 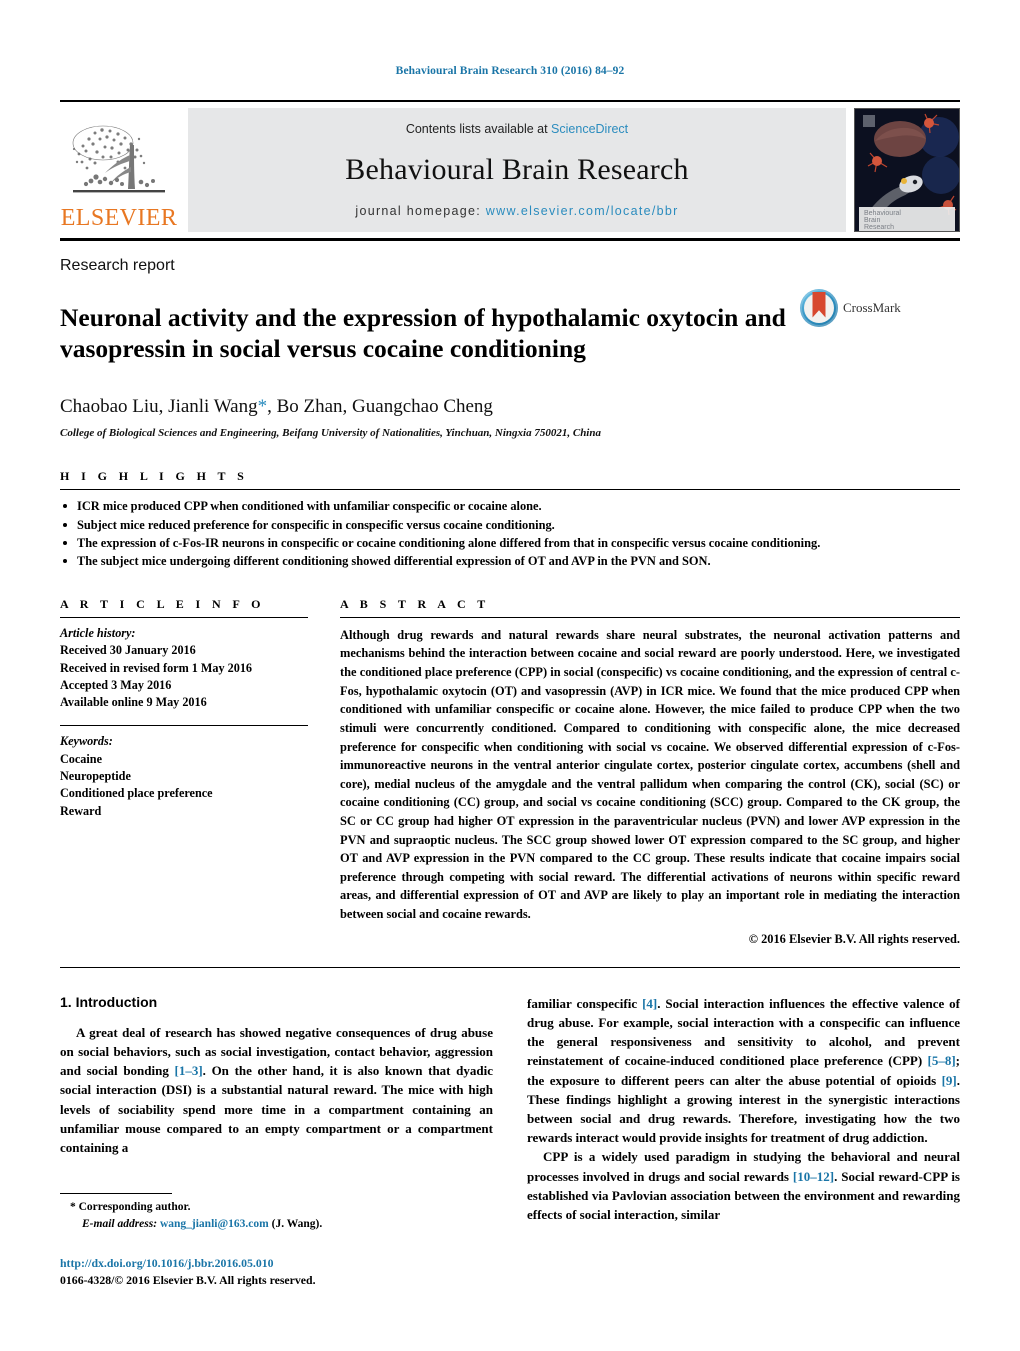 I want to click on cover-artwork: Behavioural Brain Research, so click(x=907, y=169).